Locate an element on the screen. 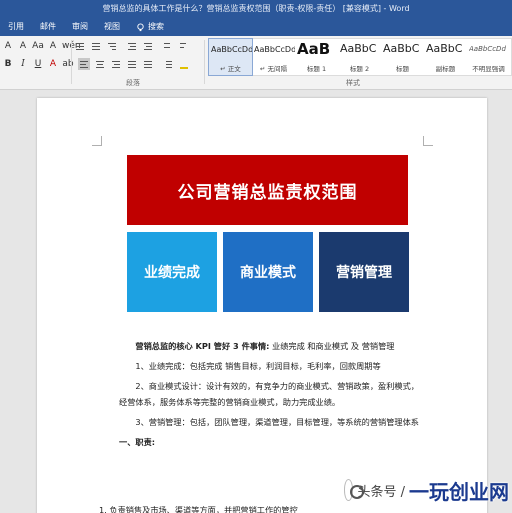 The width and height of the screenshot is (512, 513). watermark-brand: 一玩创业网 is located at coordinates (459, 491).